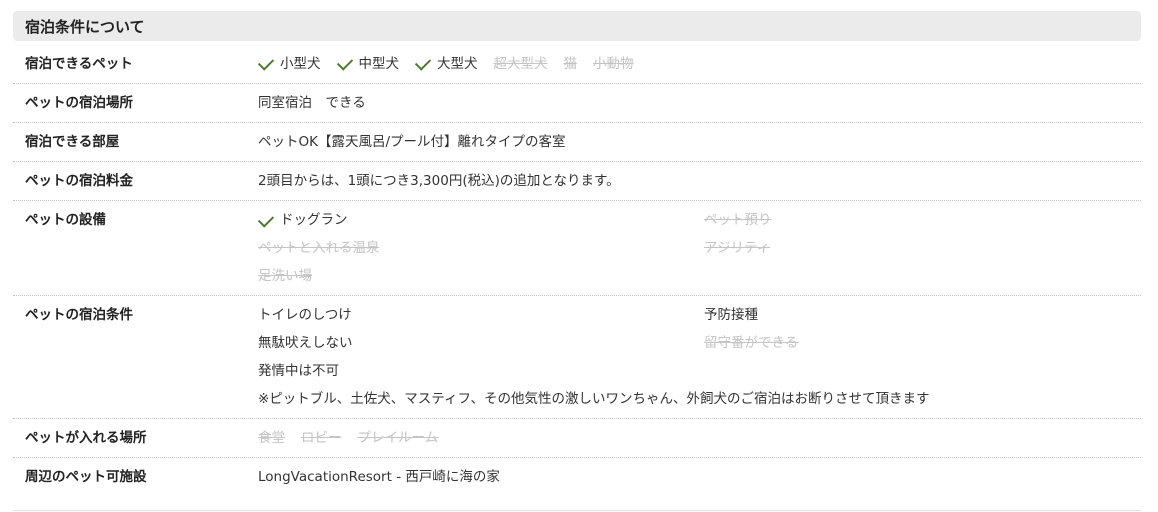  I want to click on condition-toilet-training: トイレのしつけ, so click(305, 315).